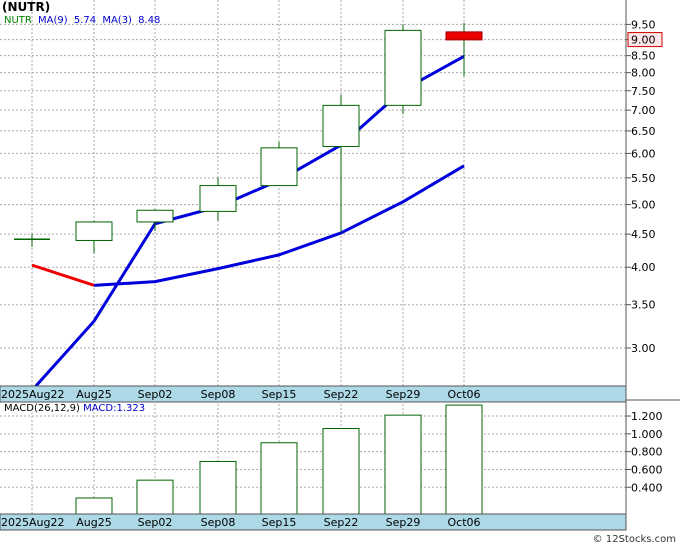  What do you see at coordinates (93, 522) in the screenshot?
I see `macd-x-label-1: Aug25` at bounding box center [93, 522].